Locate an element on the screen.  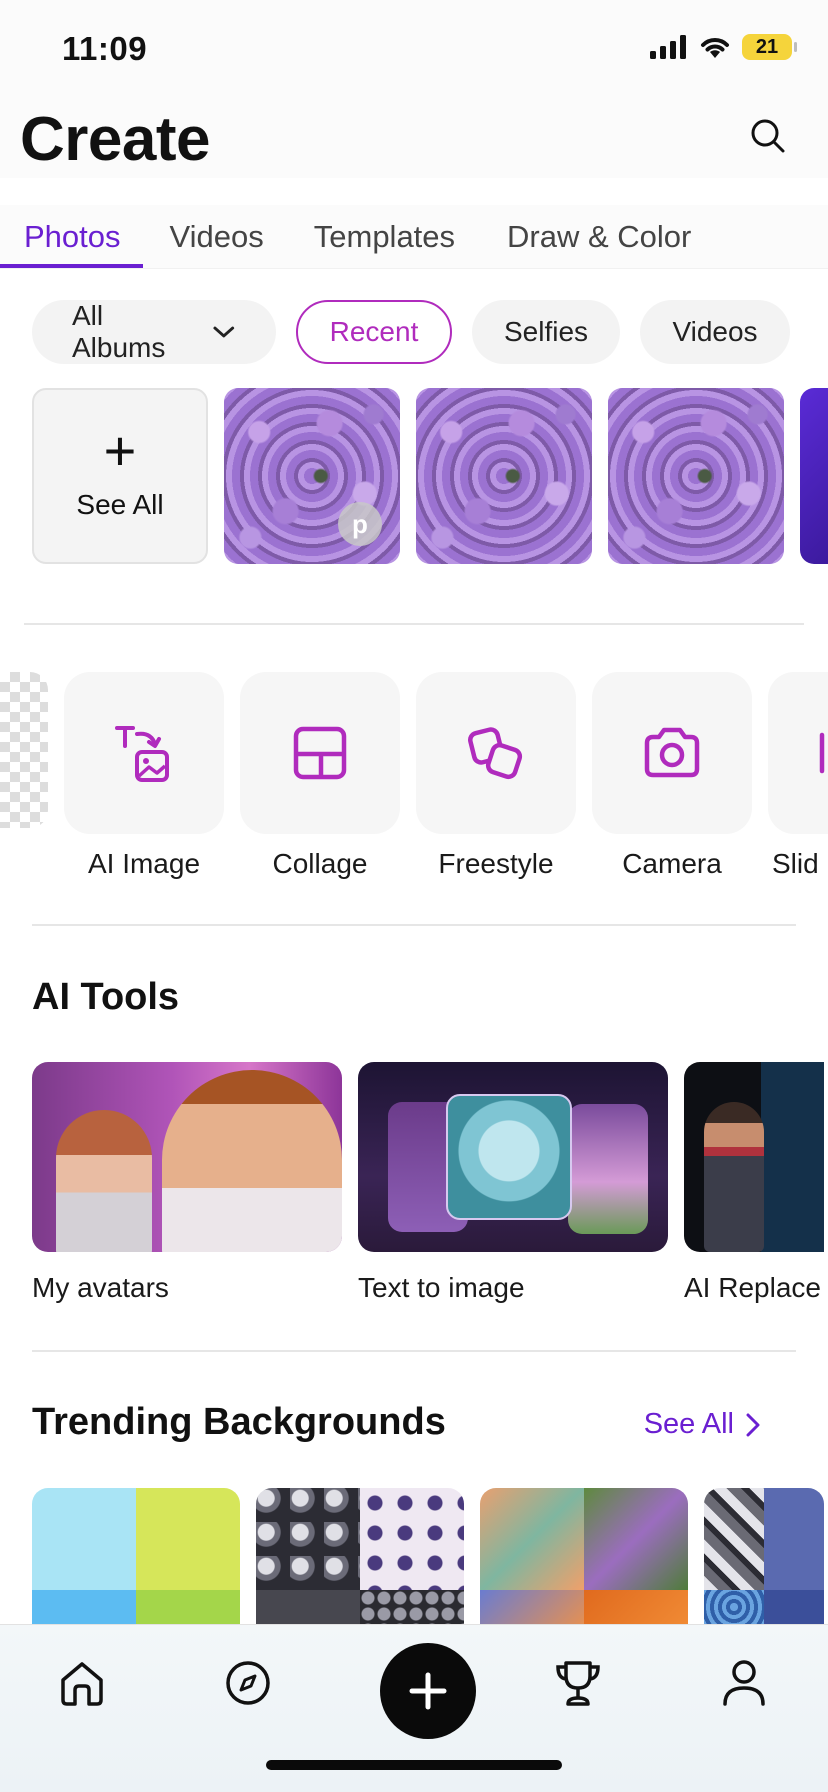
explore-icon is located at coordinates (248, 1683).